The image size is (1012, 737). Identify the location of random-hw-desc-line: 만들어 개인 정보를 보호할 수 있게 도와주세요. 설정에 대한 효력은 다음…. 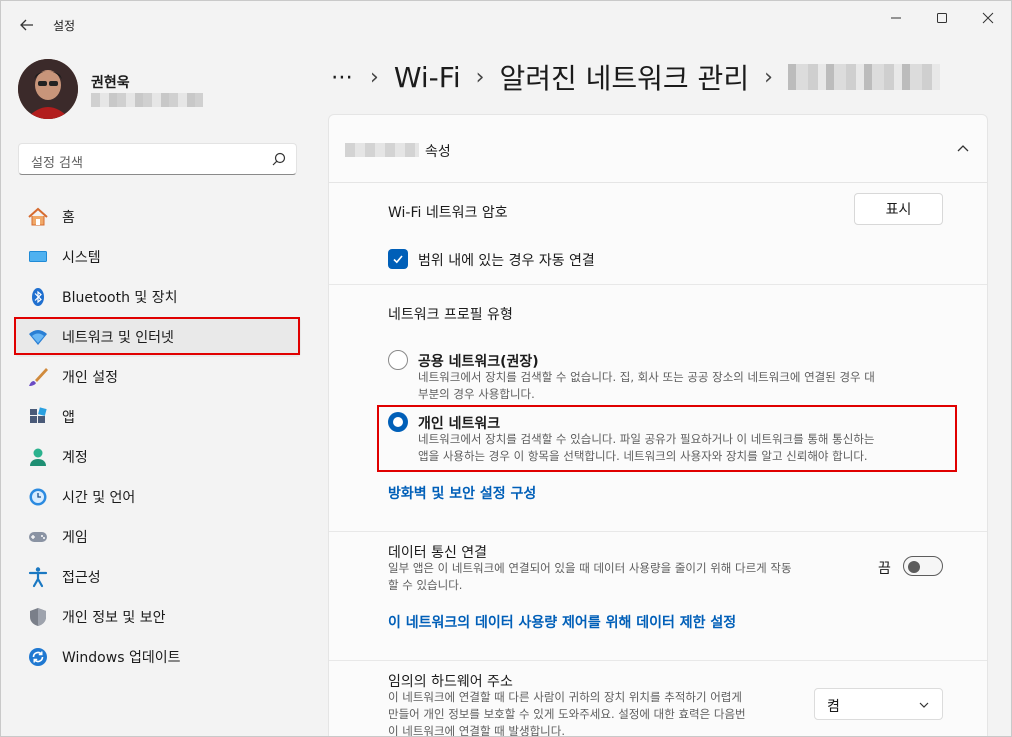
(567, 714).